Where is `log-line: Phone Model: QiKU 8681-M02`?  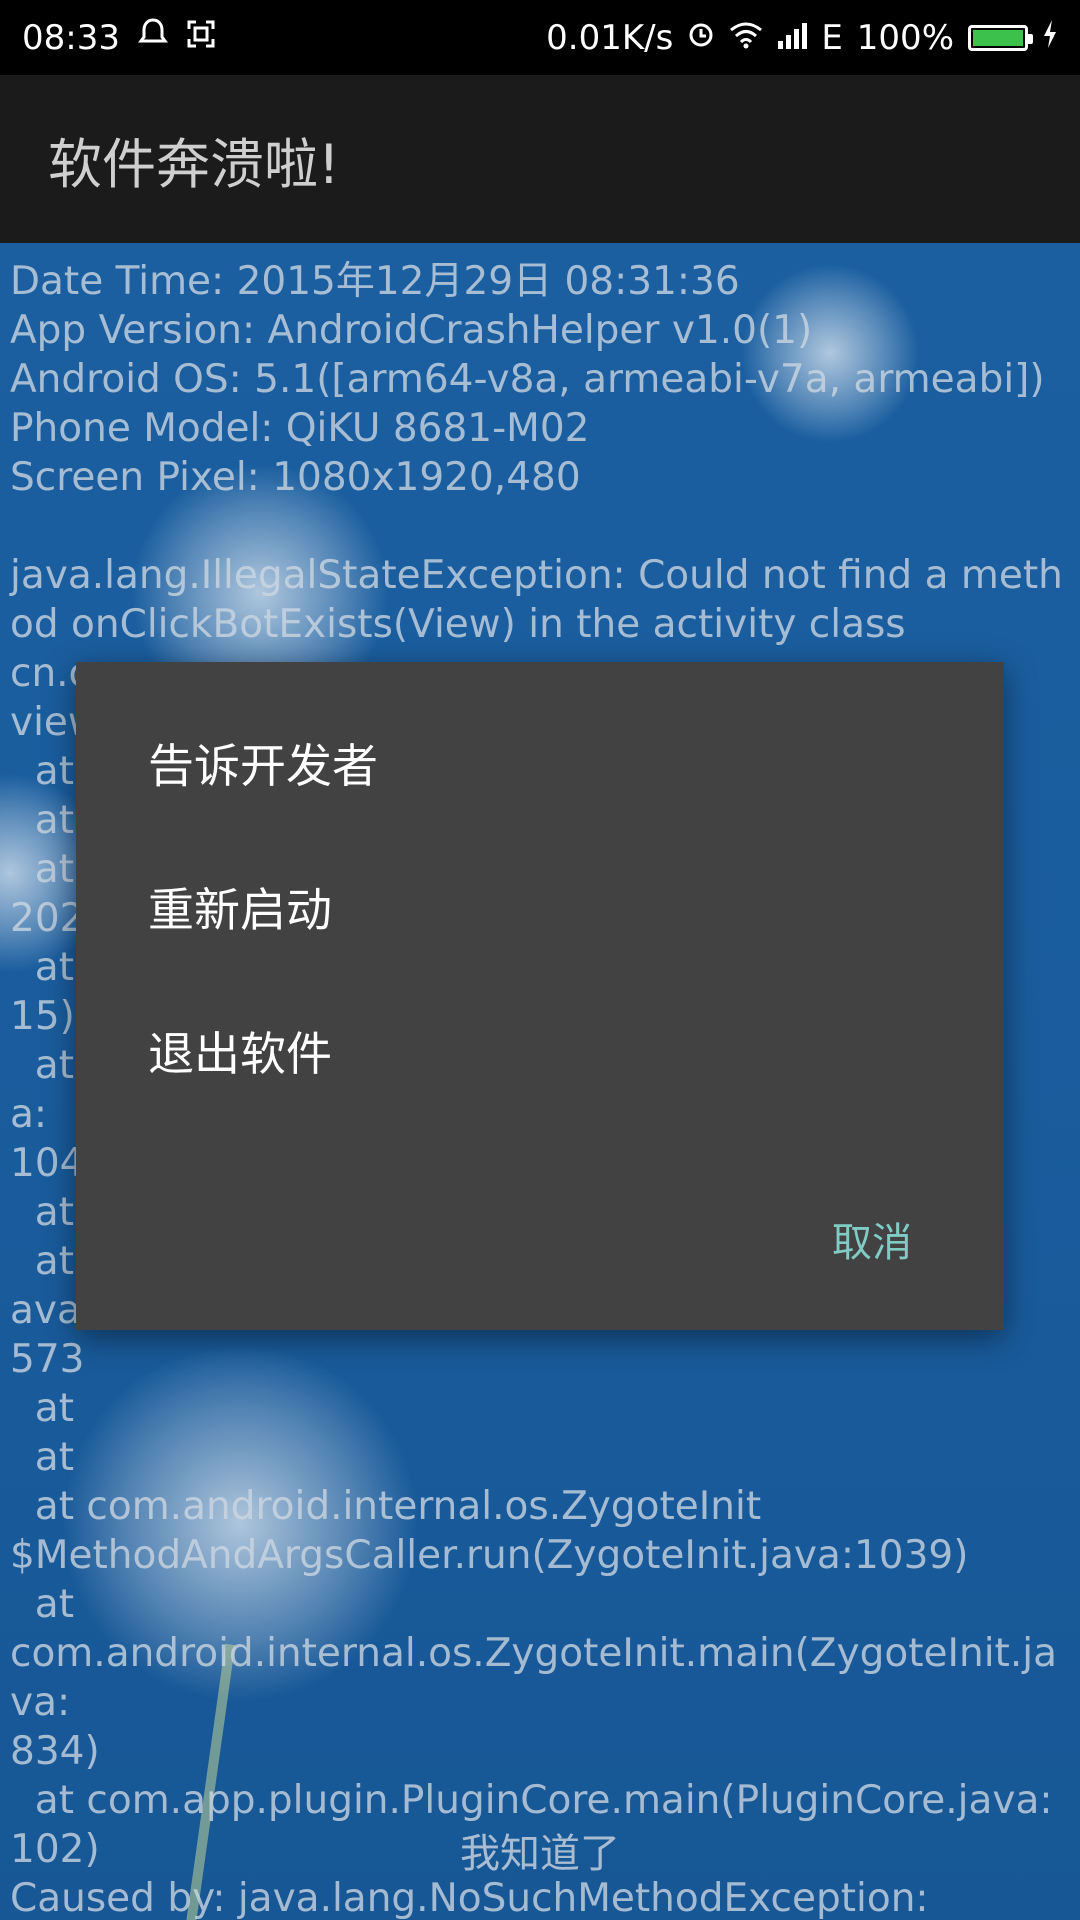
log-line: Phone Model: QiKU 8681-M02 is located at coordinates (300, 428).